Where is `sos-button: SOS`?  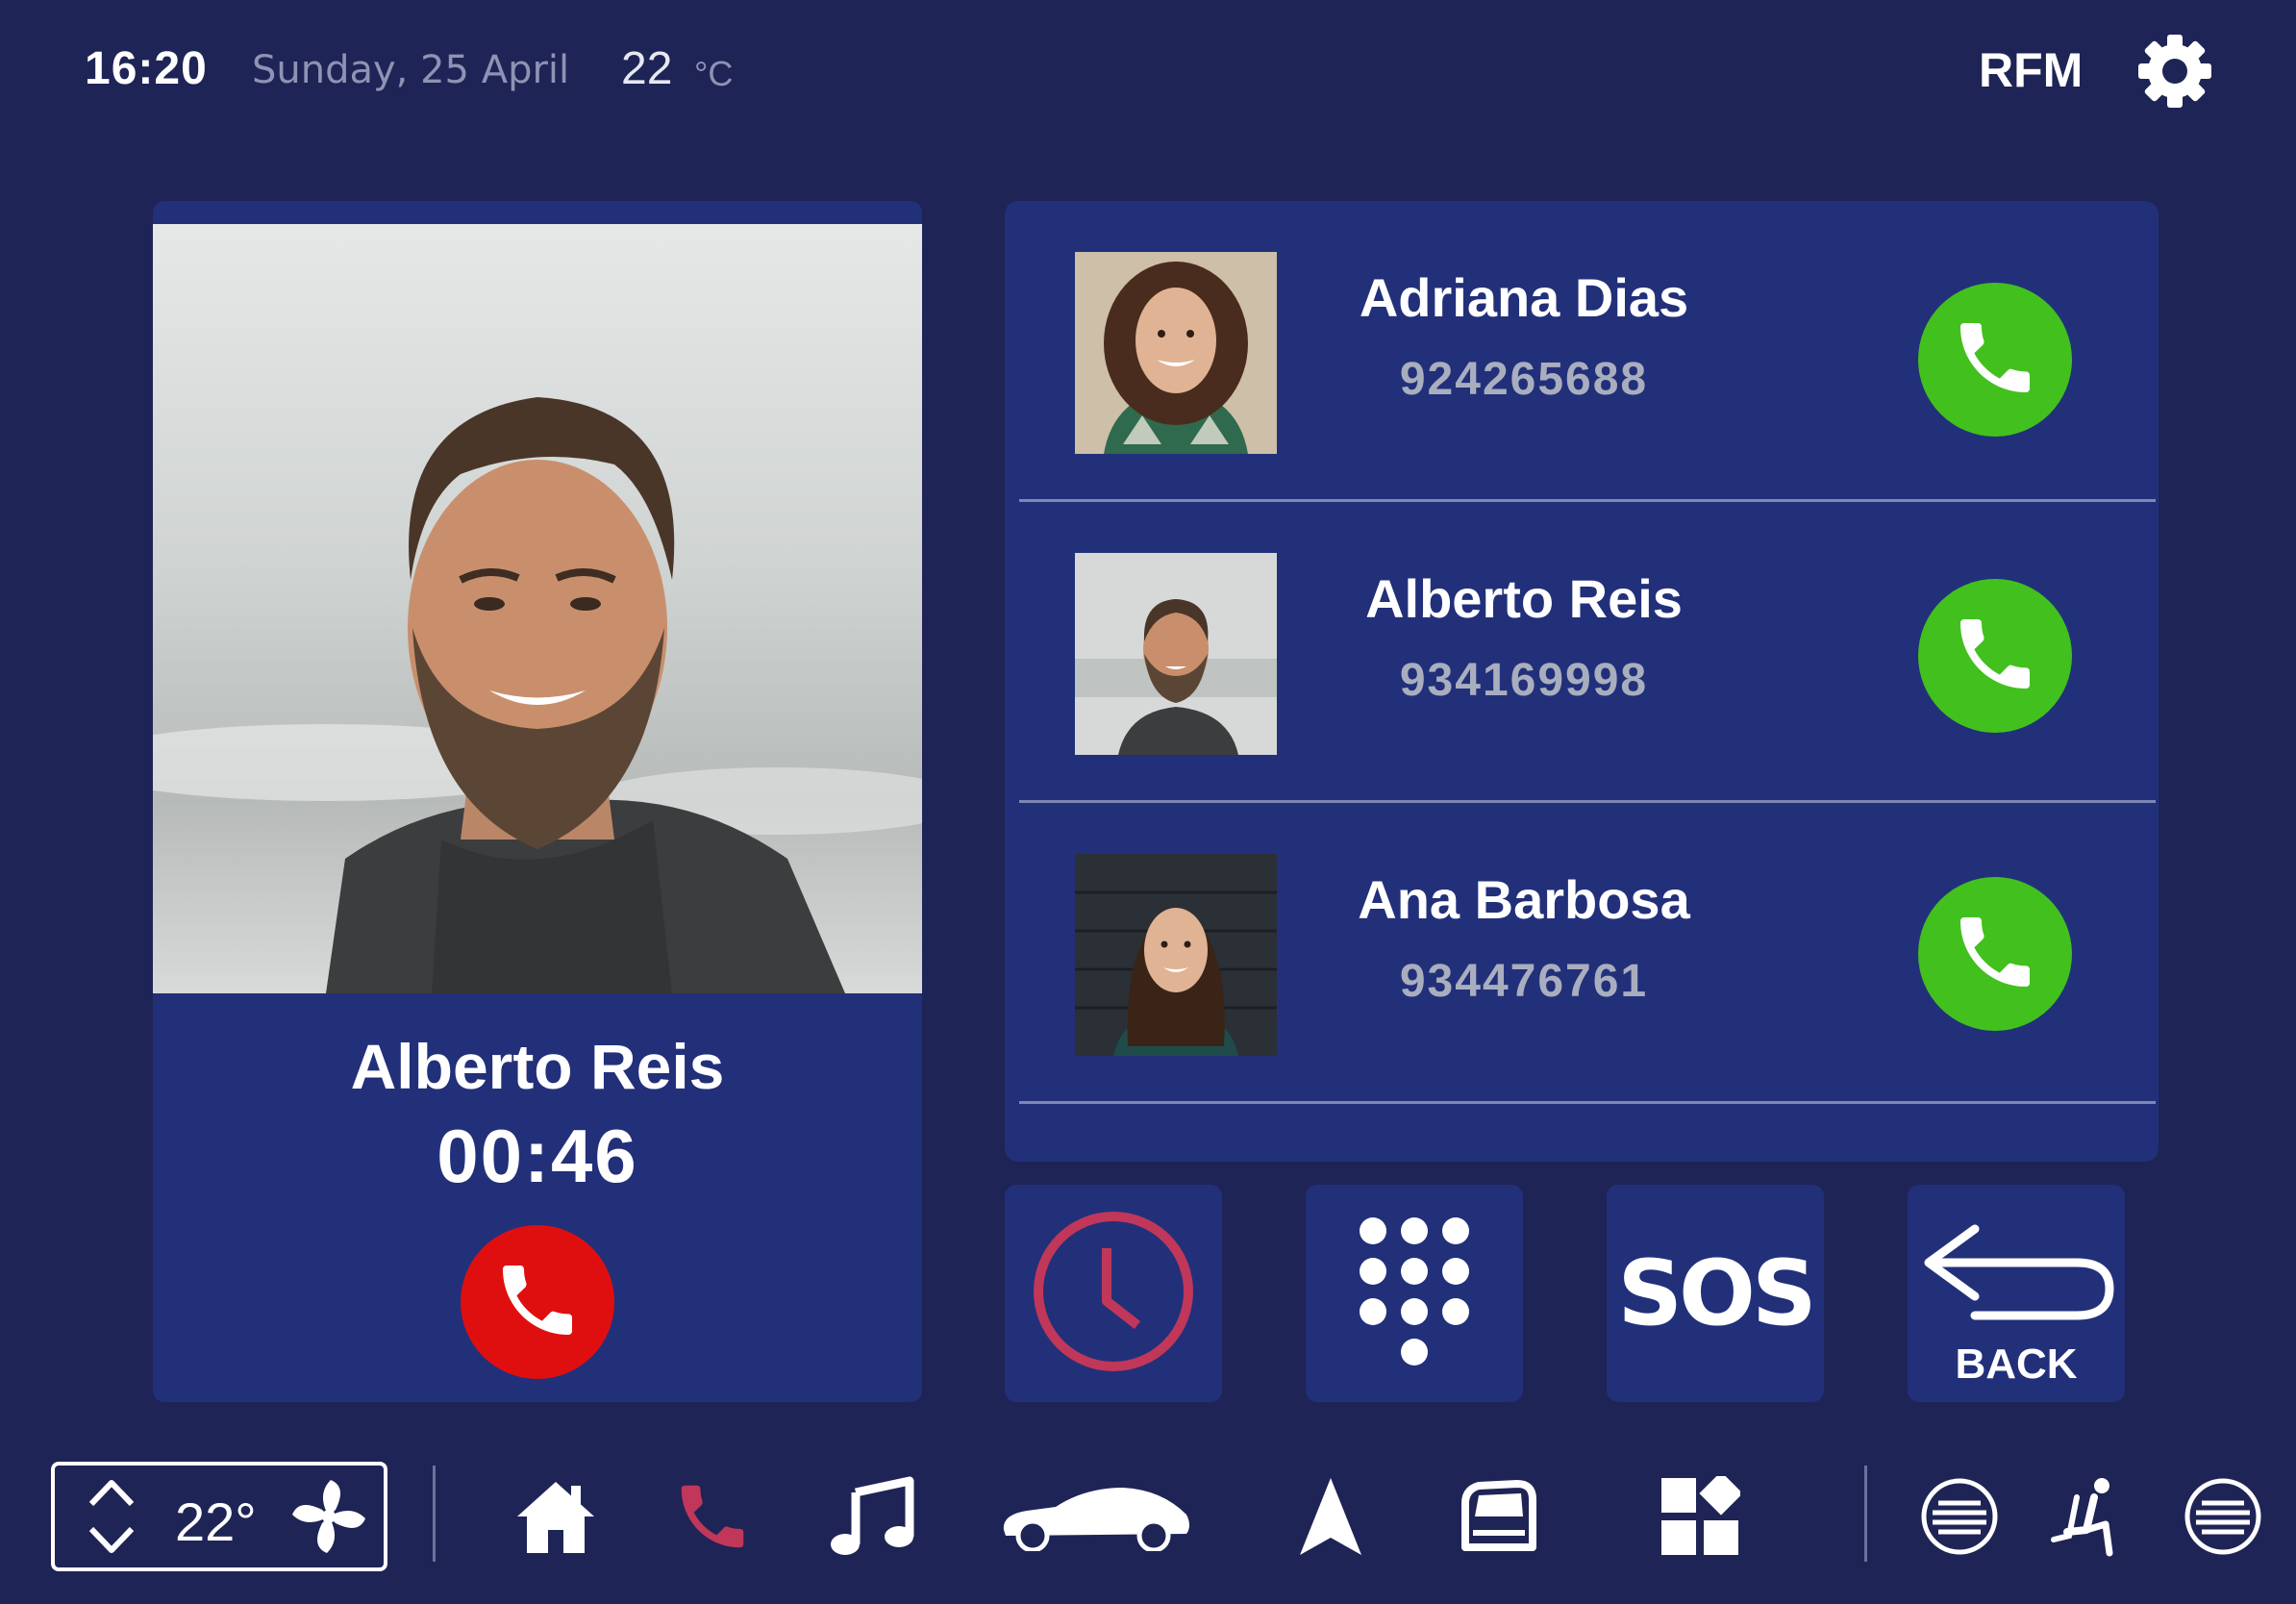 sos-button: SOS is located at coordinates (1715, 1293).